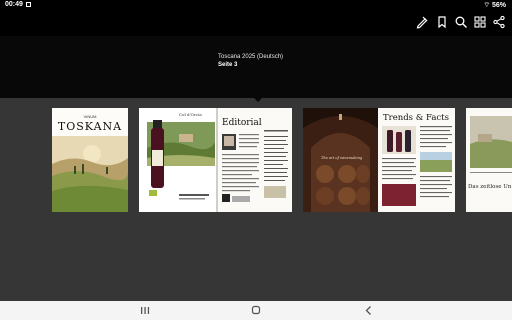 The height and width of the screenshot is (320, 512). What do you see at coordinates (442, 22) in the screenshot?
I see `bookmark-icon` at bounding box center [442, 22].